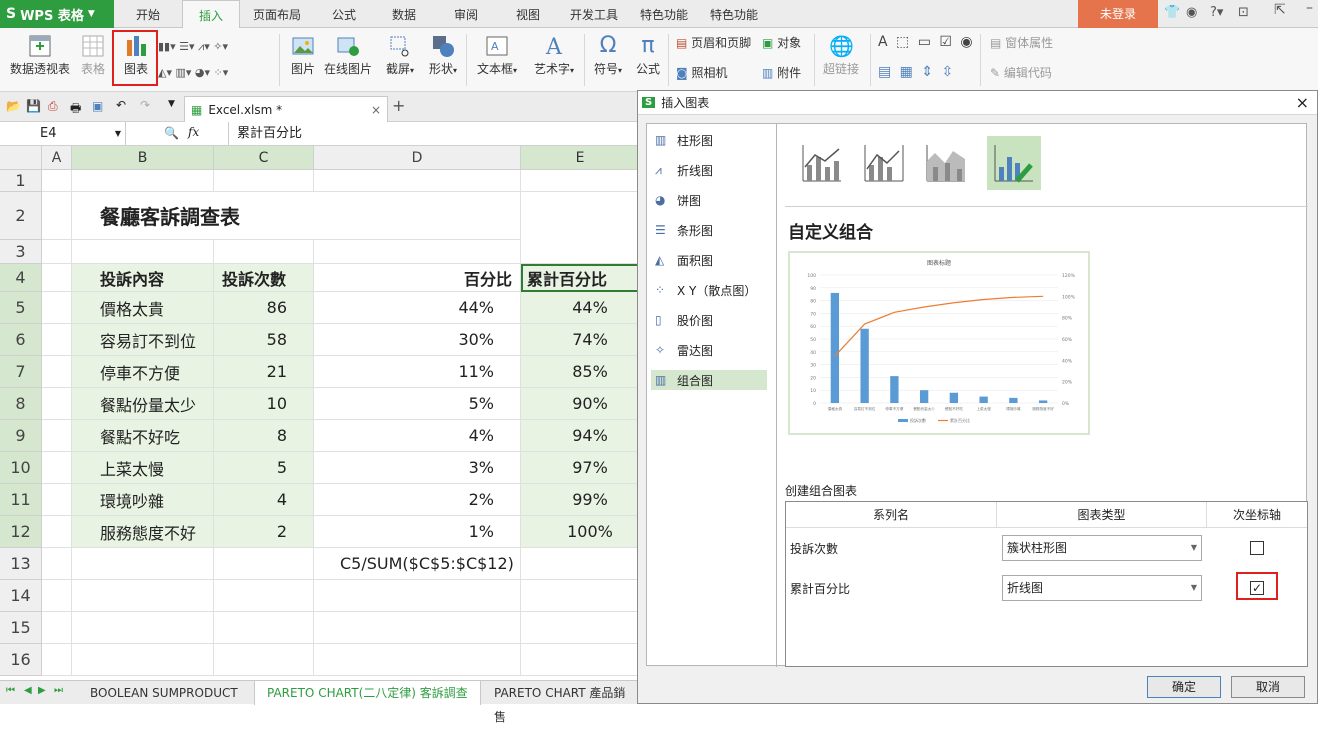 The height and width of the screenshot is (729, 1318). I want to click on edit-code-button: ✎ 编辑代码, so click(1021, 72).